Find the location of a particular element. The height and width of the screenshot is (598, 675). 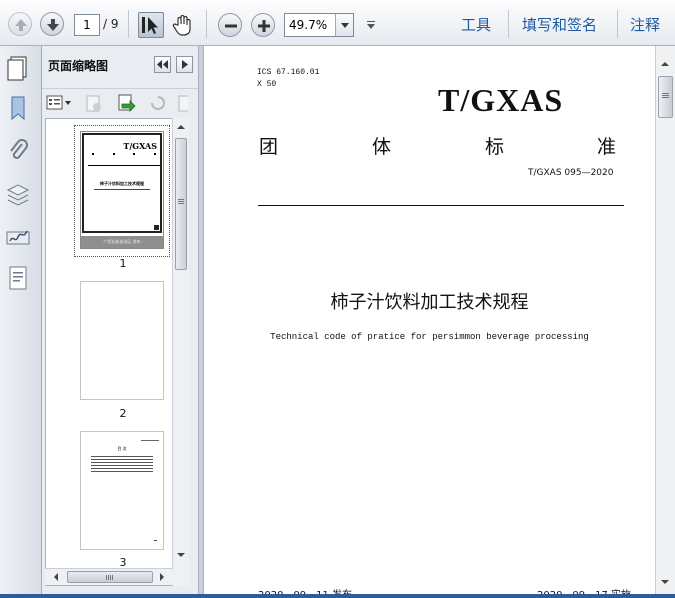

content-icon is located at coordinates (18, 278).